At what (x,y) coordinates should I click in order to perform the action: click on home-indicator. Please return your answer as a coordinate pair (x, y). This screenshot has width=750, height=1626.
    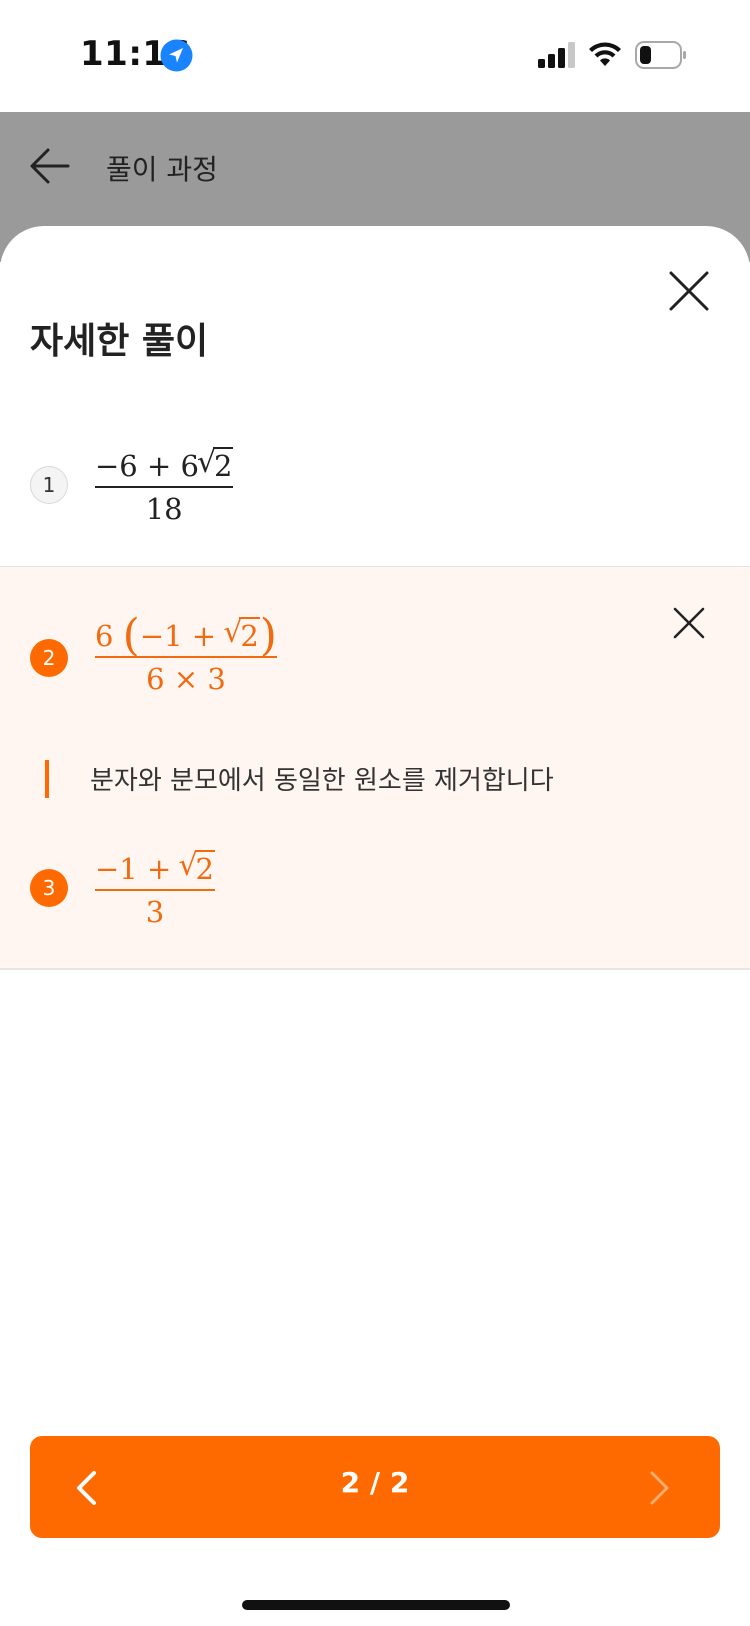
    Looking at the image, I should click on (376, 1605).